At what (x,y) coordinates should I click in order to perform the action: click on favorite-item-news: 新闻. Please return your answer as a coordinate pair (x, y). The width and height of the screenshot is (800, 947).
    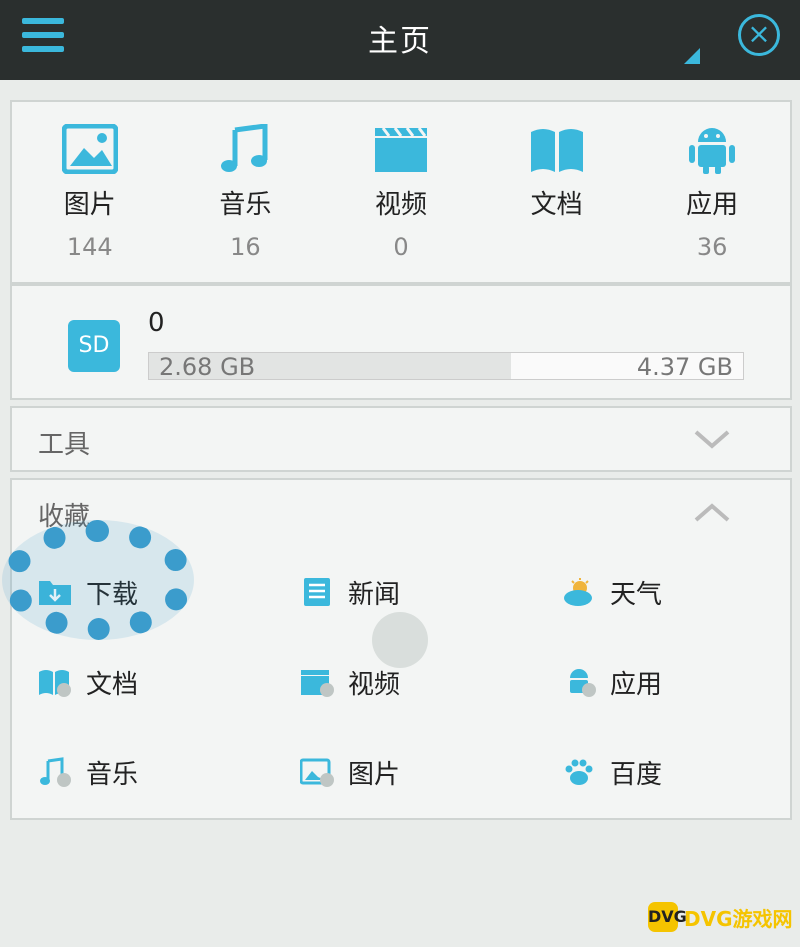
    Looking at the image, I should click on (350, 592).